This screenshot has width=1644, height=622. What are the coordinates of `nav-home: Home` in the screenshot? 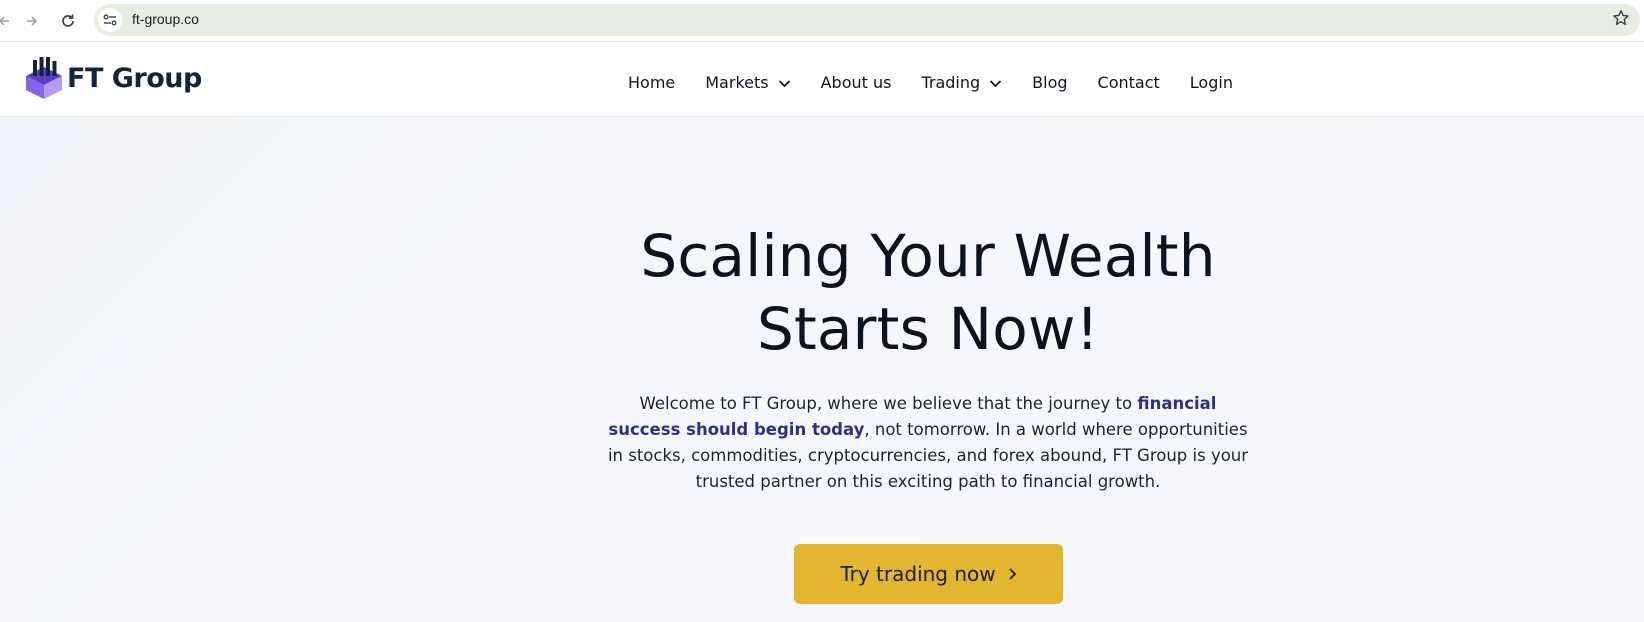 It's located at (651, 82).